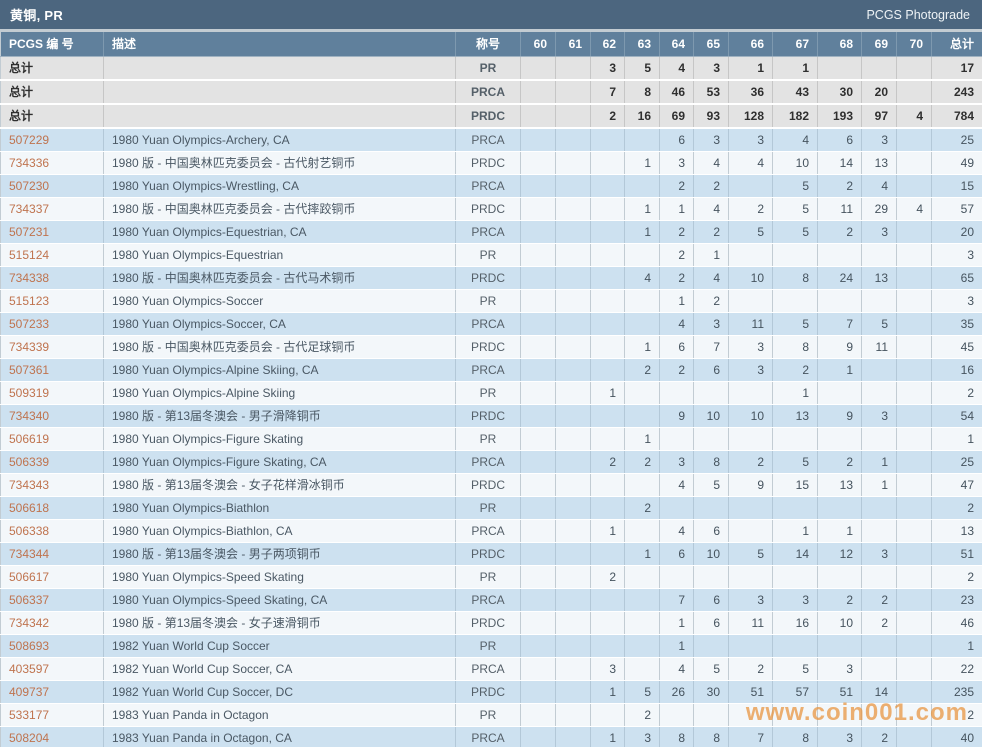  Describe the element at coordinates (29, 646) in the screenshot. I see `pcgs-number-link: 508693` at that location.